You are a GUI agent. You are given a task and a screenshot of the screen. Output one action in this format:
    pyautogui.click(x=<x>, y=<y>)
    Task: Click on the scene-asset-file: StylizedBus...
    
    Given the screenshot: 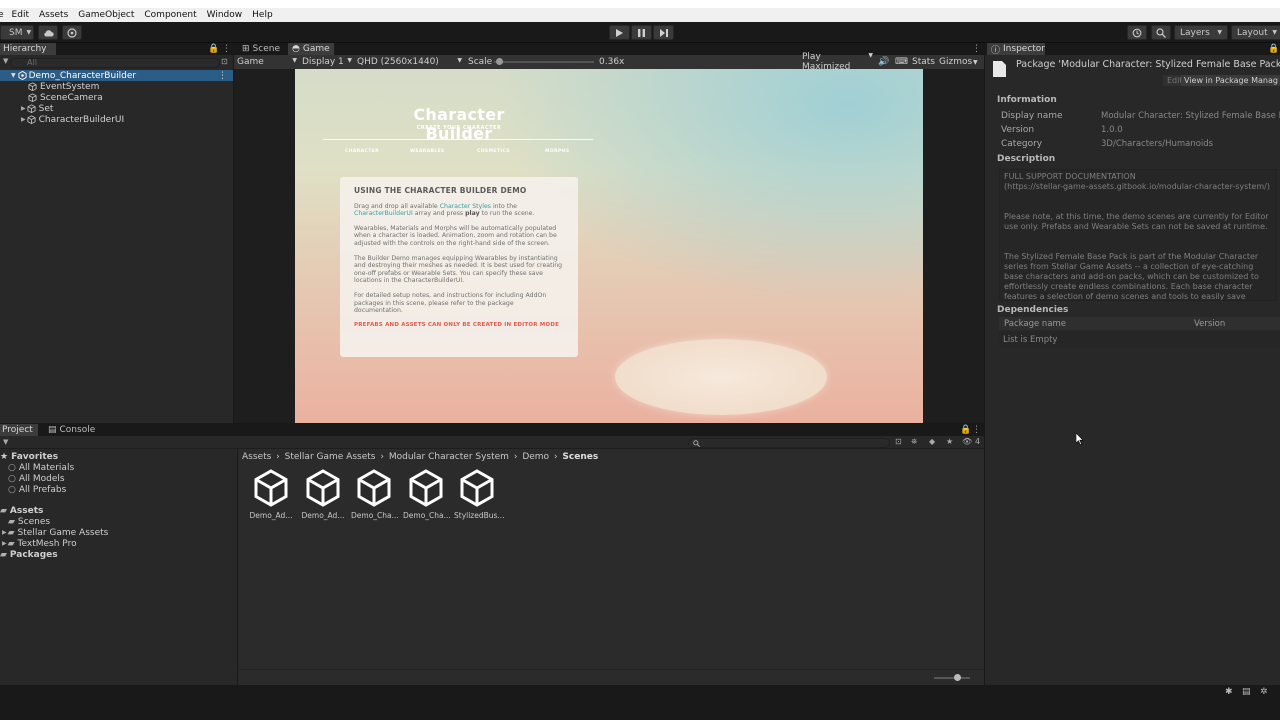 What is the action you would take?
    pyautogui.click(x=479, y=494)
    